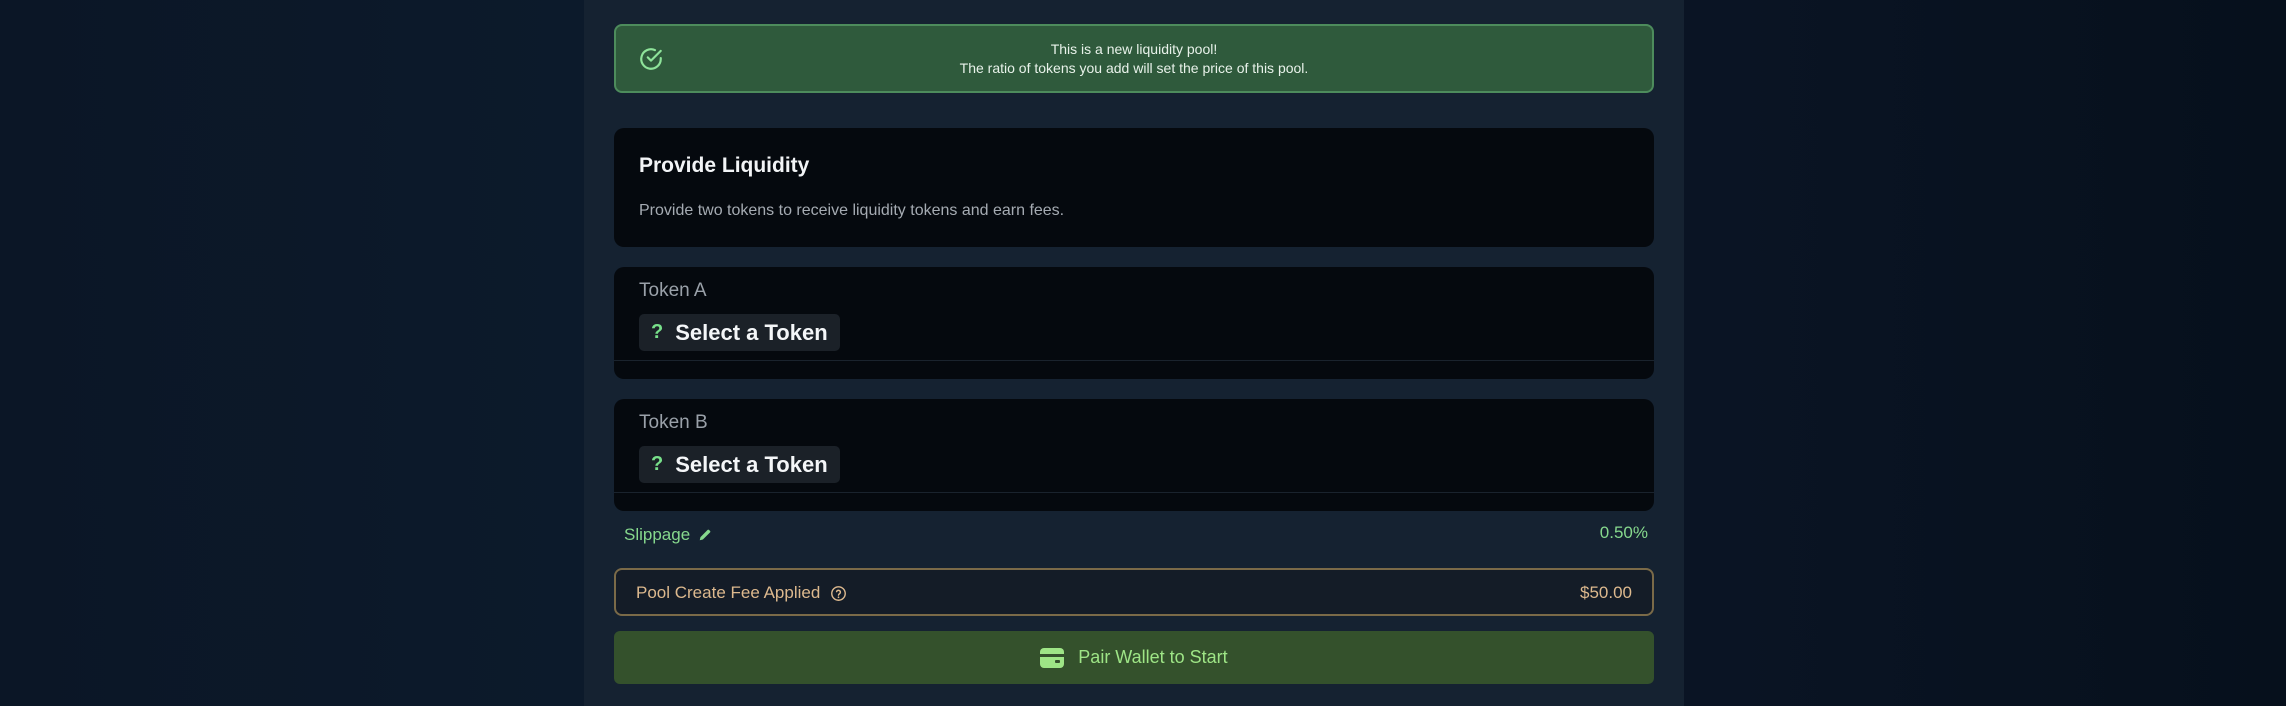  Describe the element at coordinates (1134, 360) in the screenshot. I see `token-a-divider` at that location.